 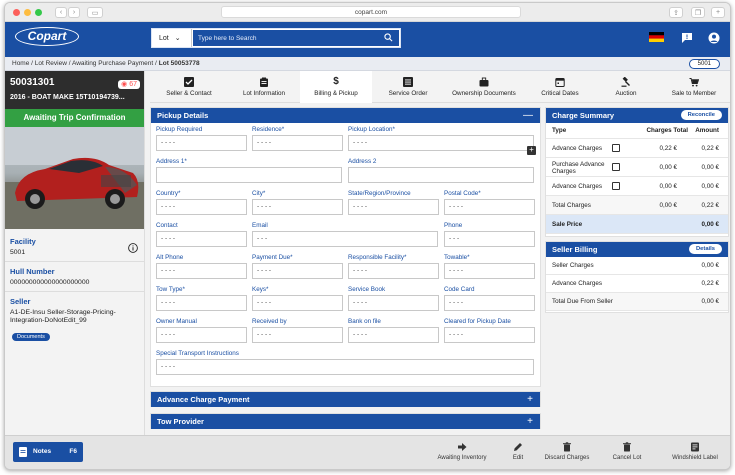 I want to click on pickup-details-header: Pickup Details —, so click(x=345, y=115).